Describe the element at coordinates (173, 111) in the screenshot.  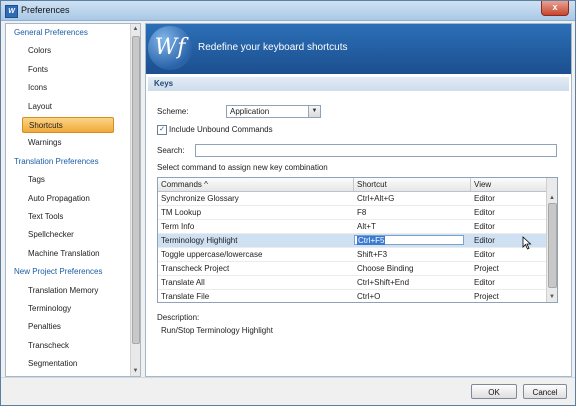
I see `scheme-label: Scheme:` at that location.